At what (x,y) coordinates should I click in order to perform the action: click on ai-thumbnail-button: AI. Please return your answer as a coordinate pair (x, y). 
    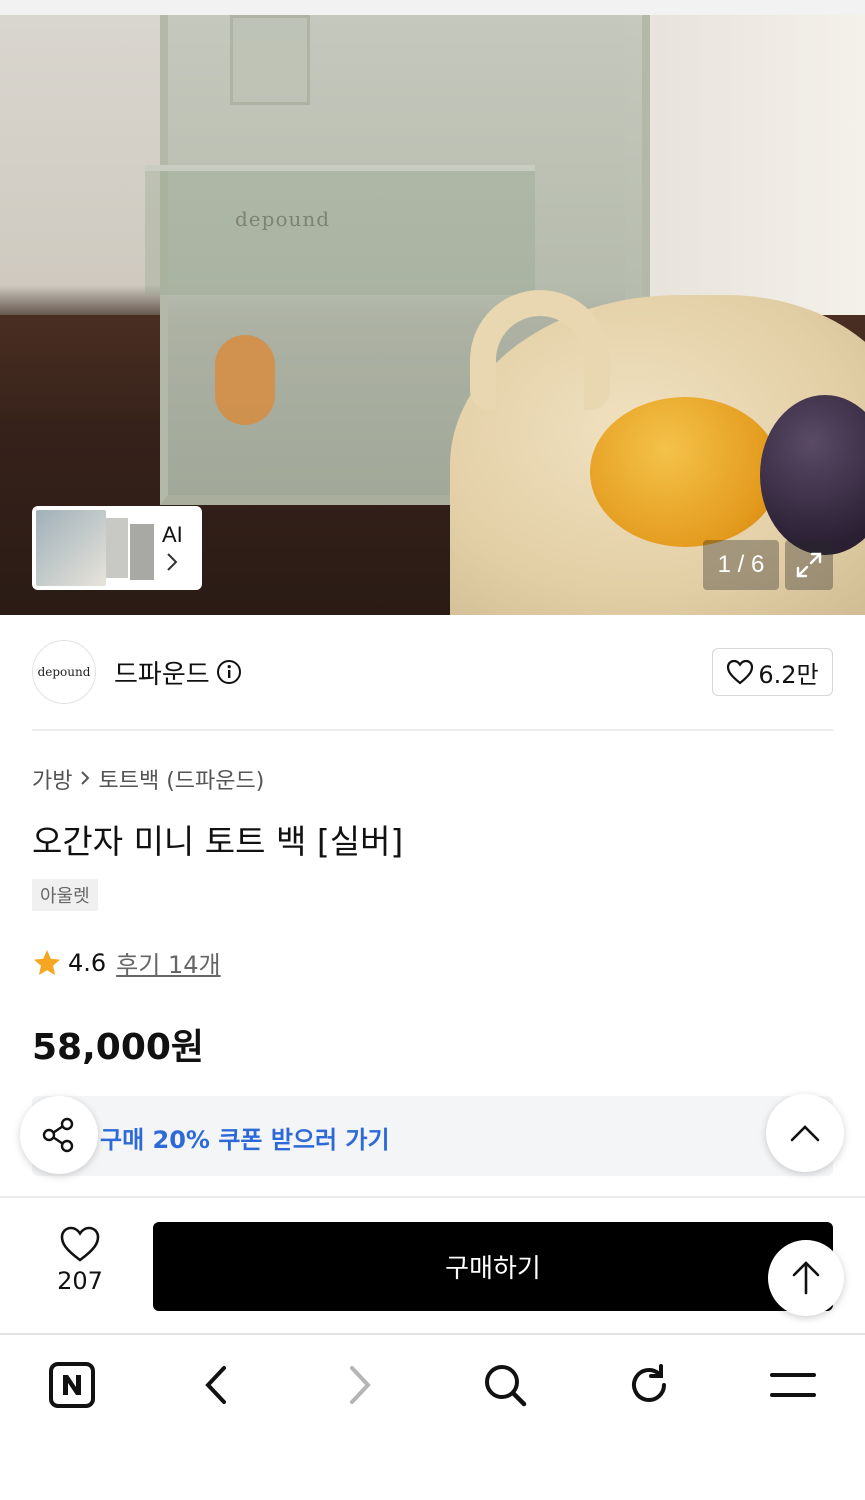
    Looking at the image, I should click on (117, 548).